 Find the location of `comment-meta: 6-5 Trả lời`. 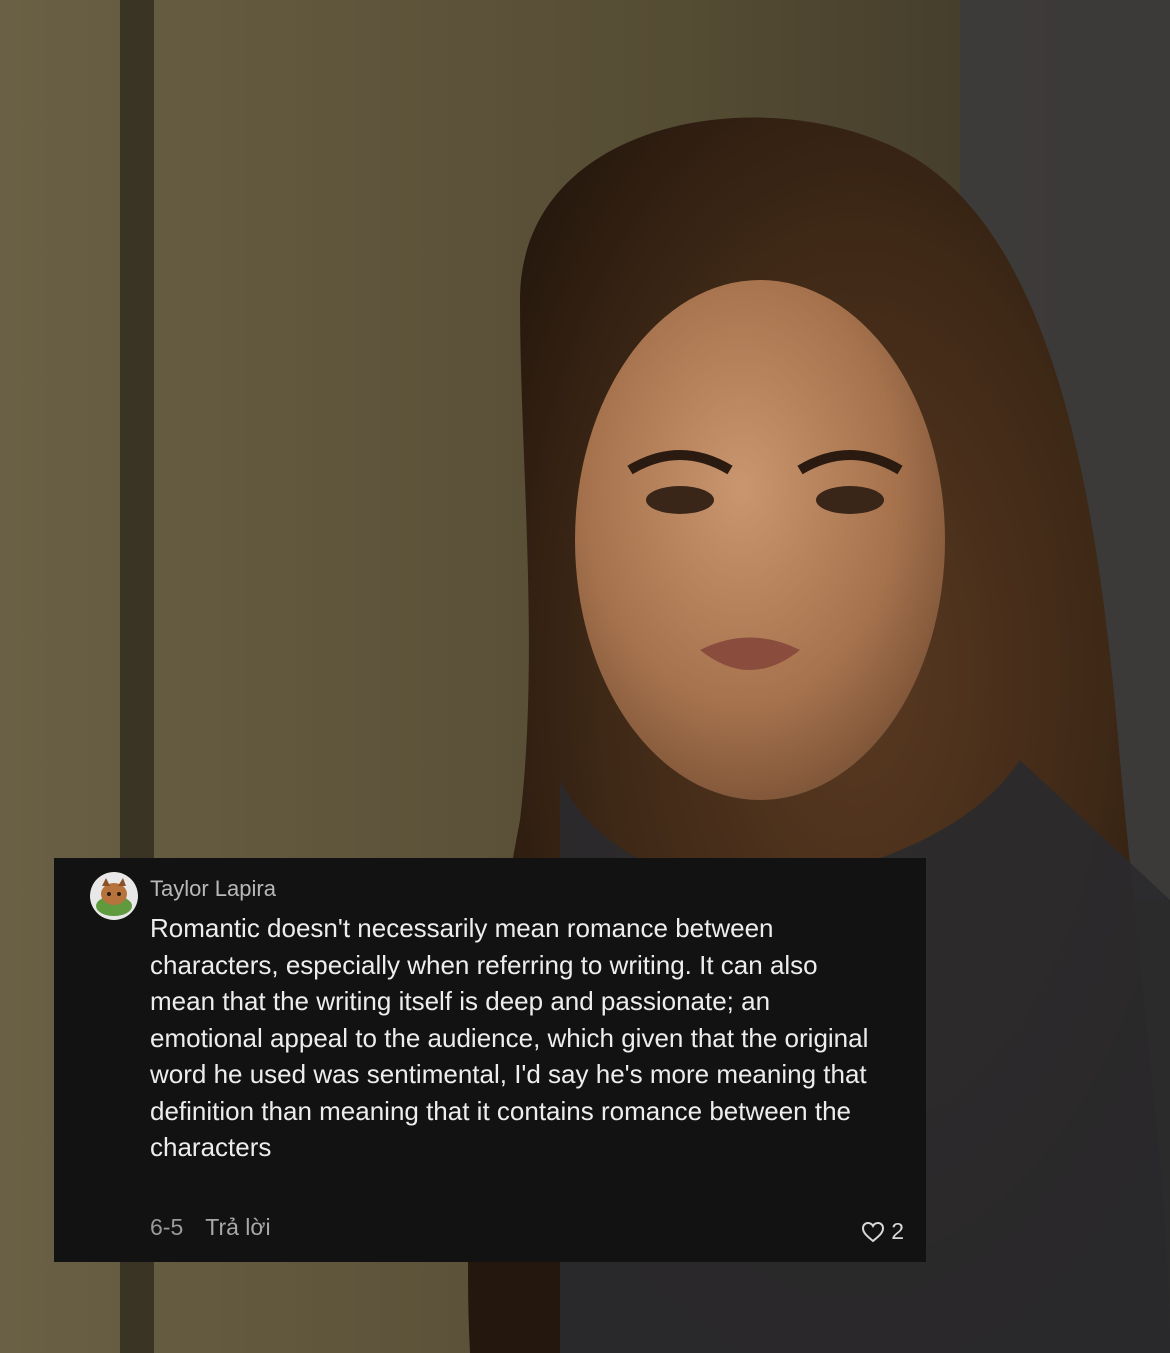

comment-meta: 6-5 Trả lời is located at coordinates (210, 1227).